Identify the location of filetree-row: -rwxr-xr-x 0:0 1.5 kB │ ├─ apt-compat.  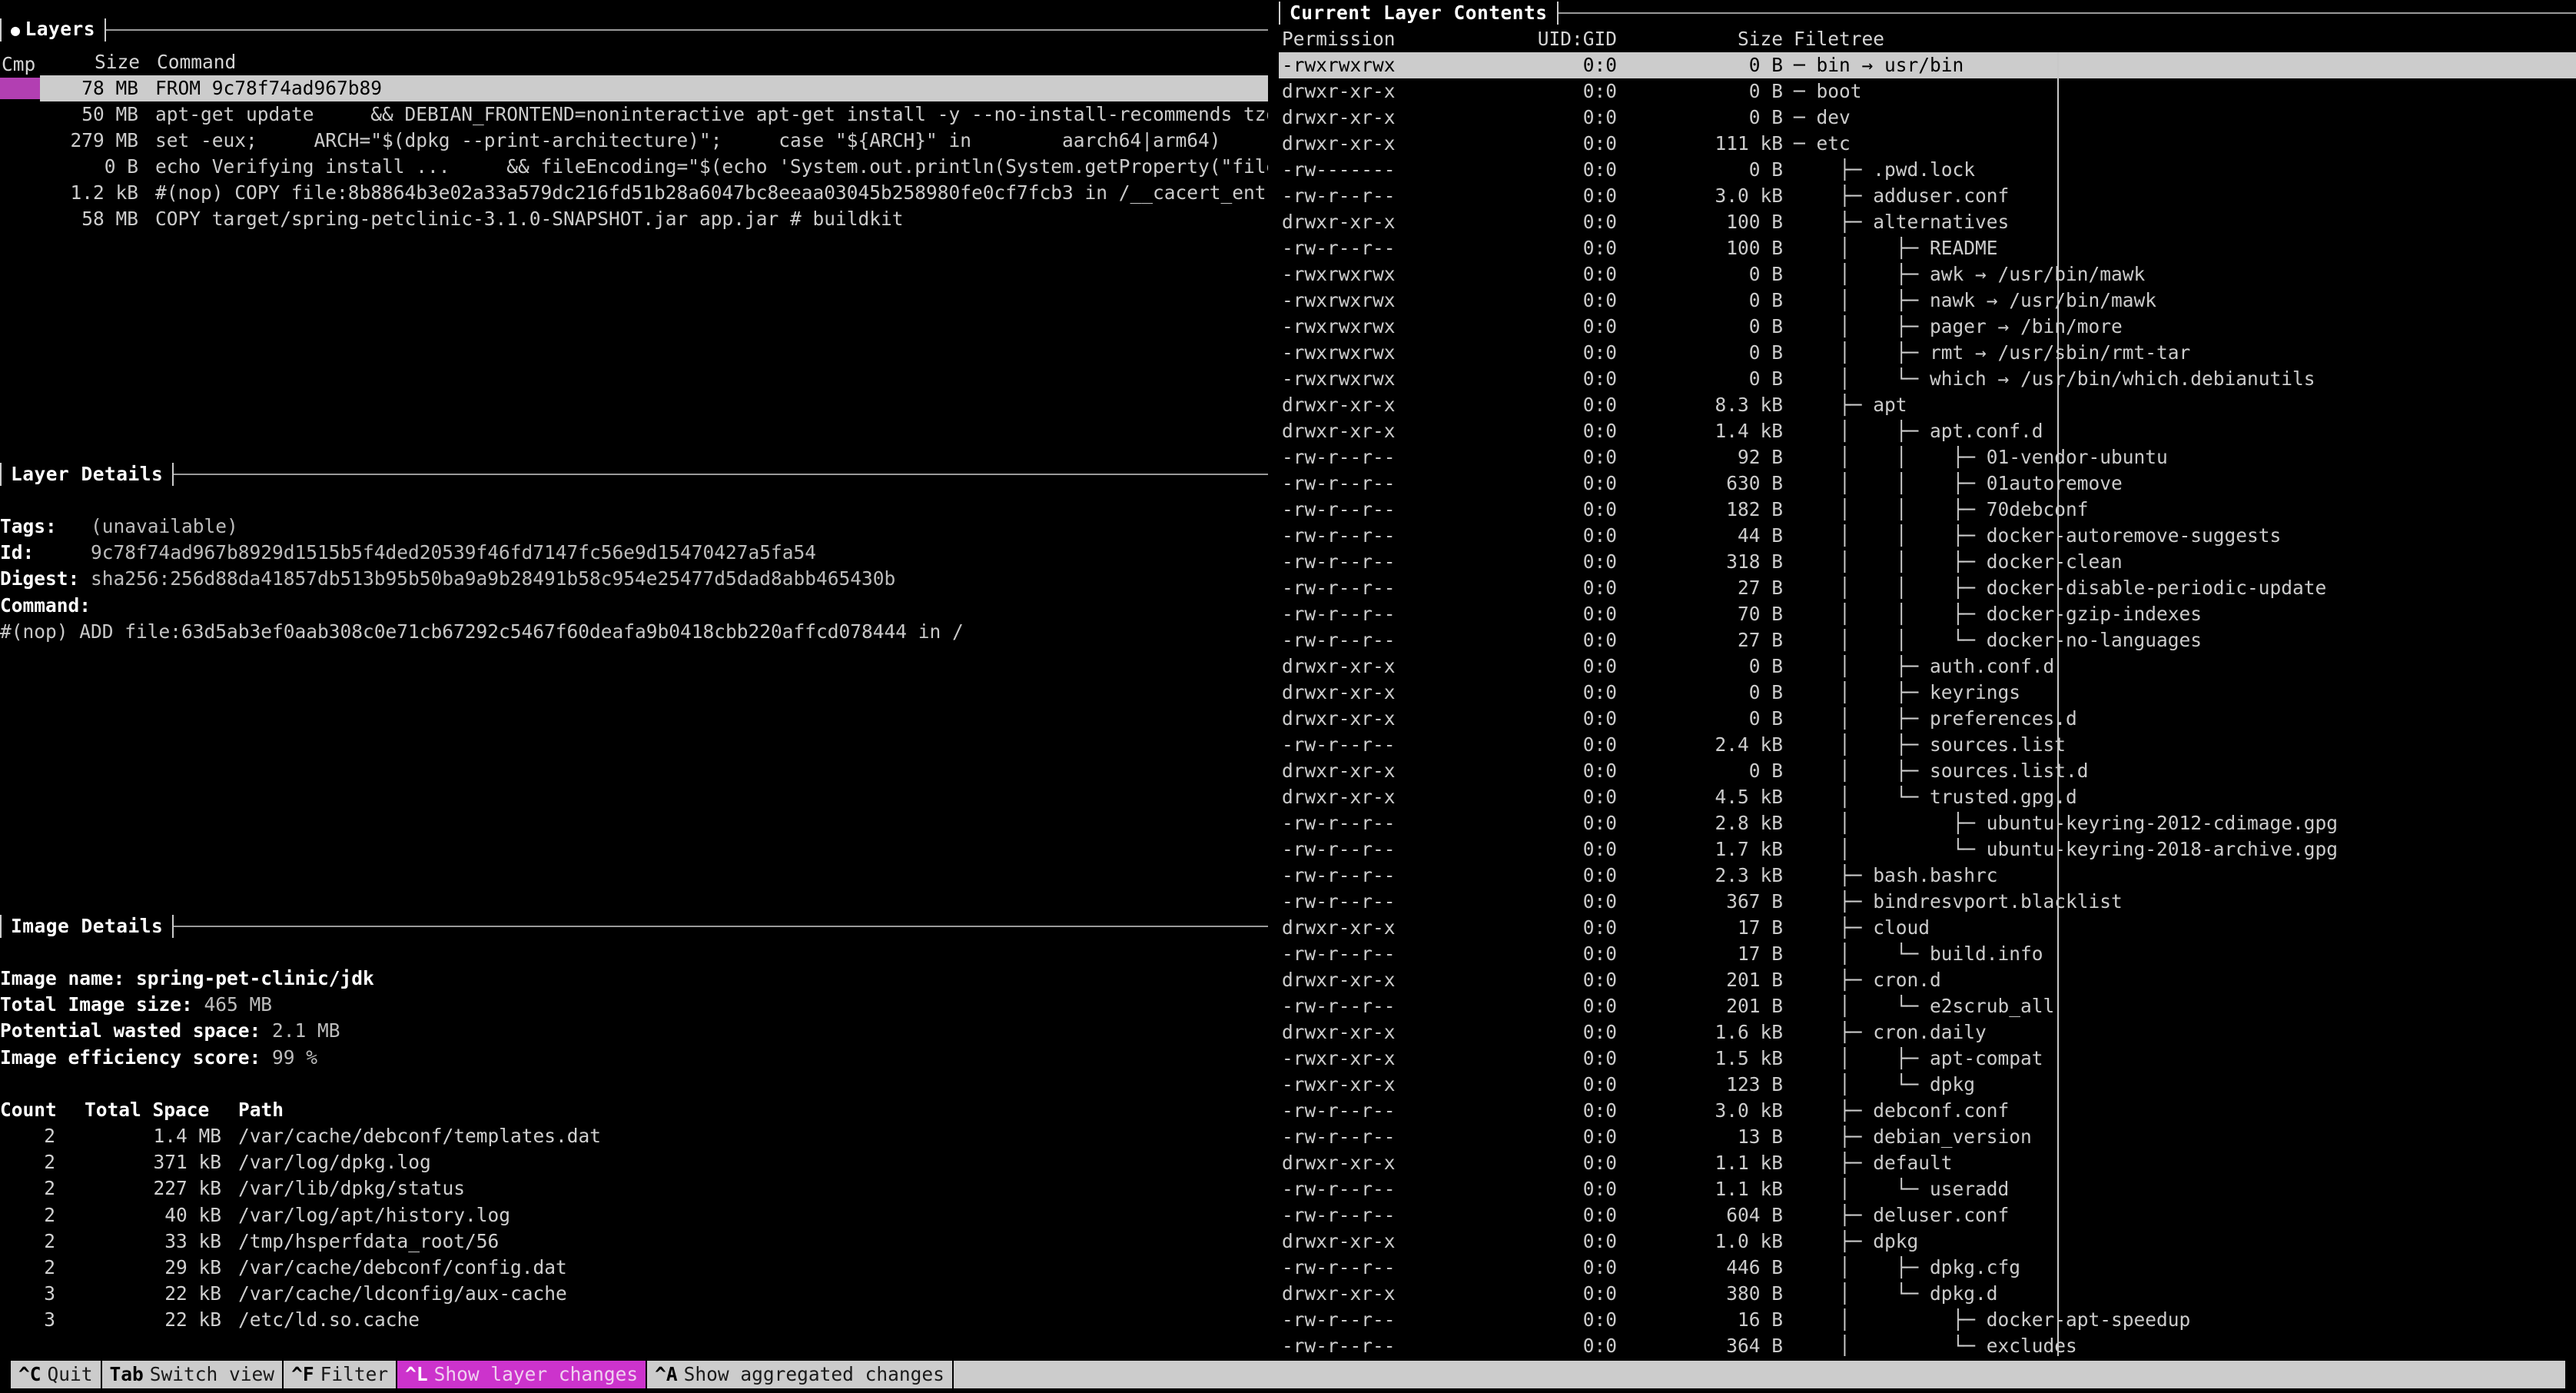
(1927, 1059).